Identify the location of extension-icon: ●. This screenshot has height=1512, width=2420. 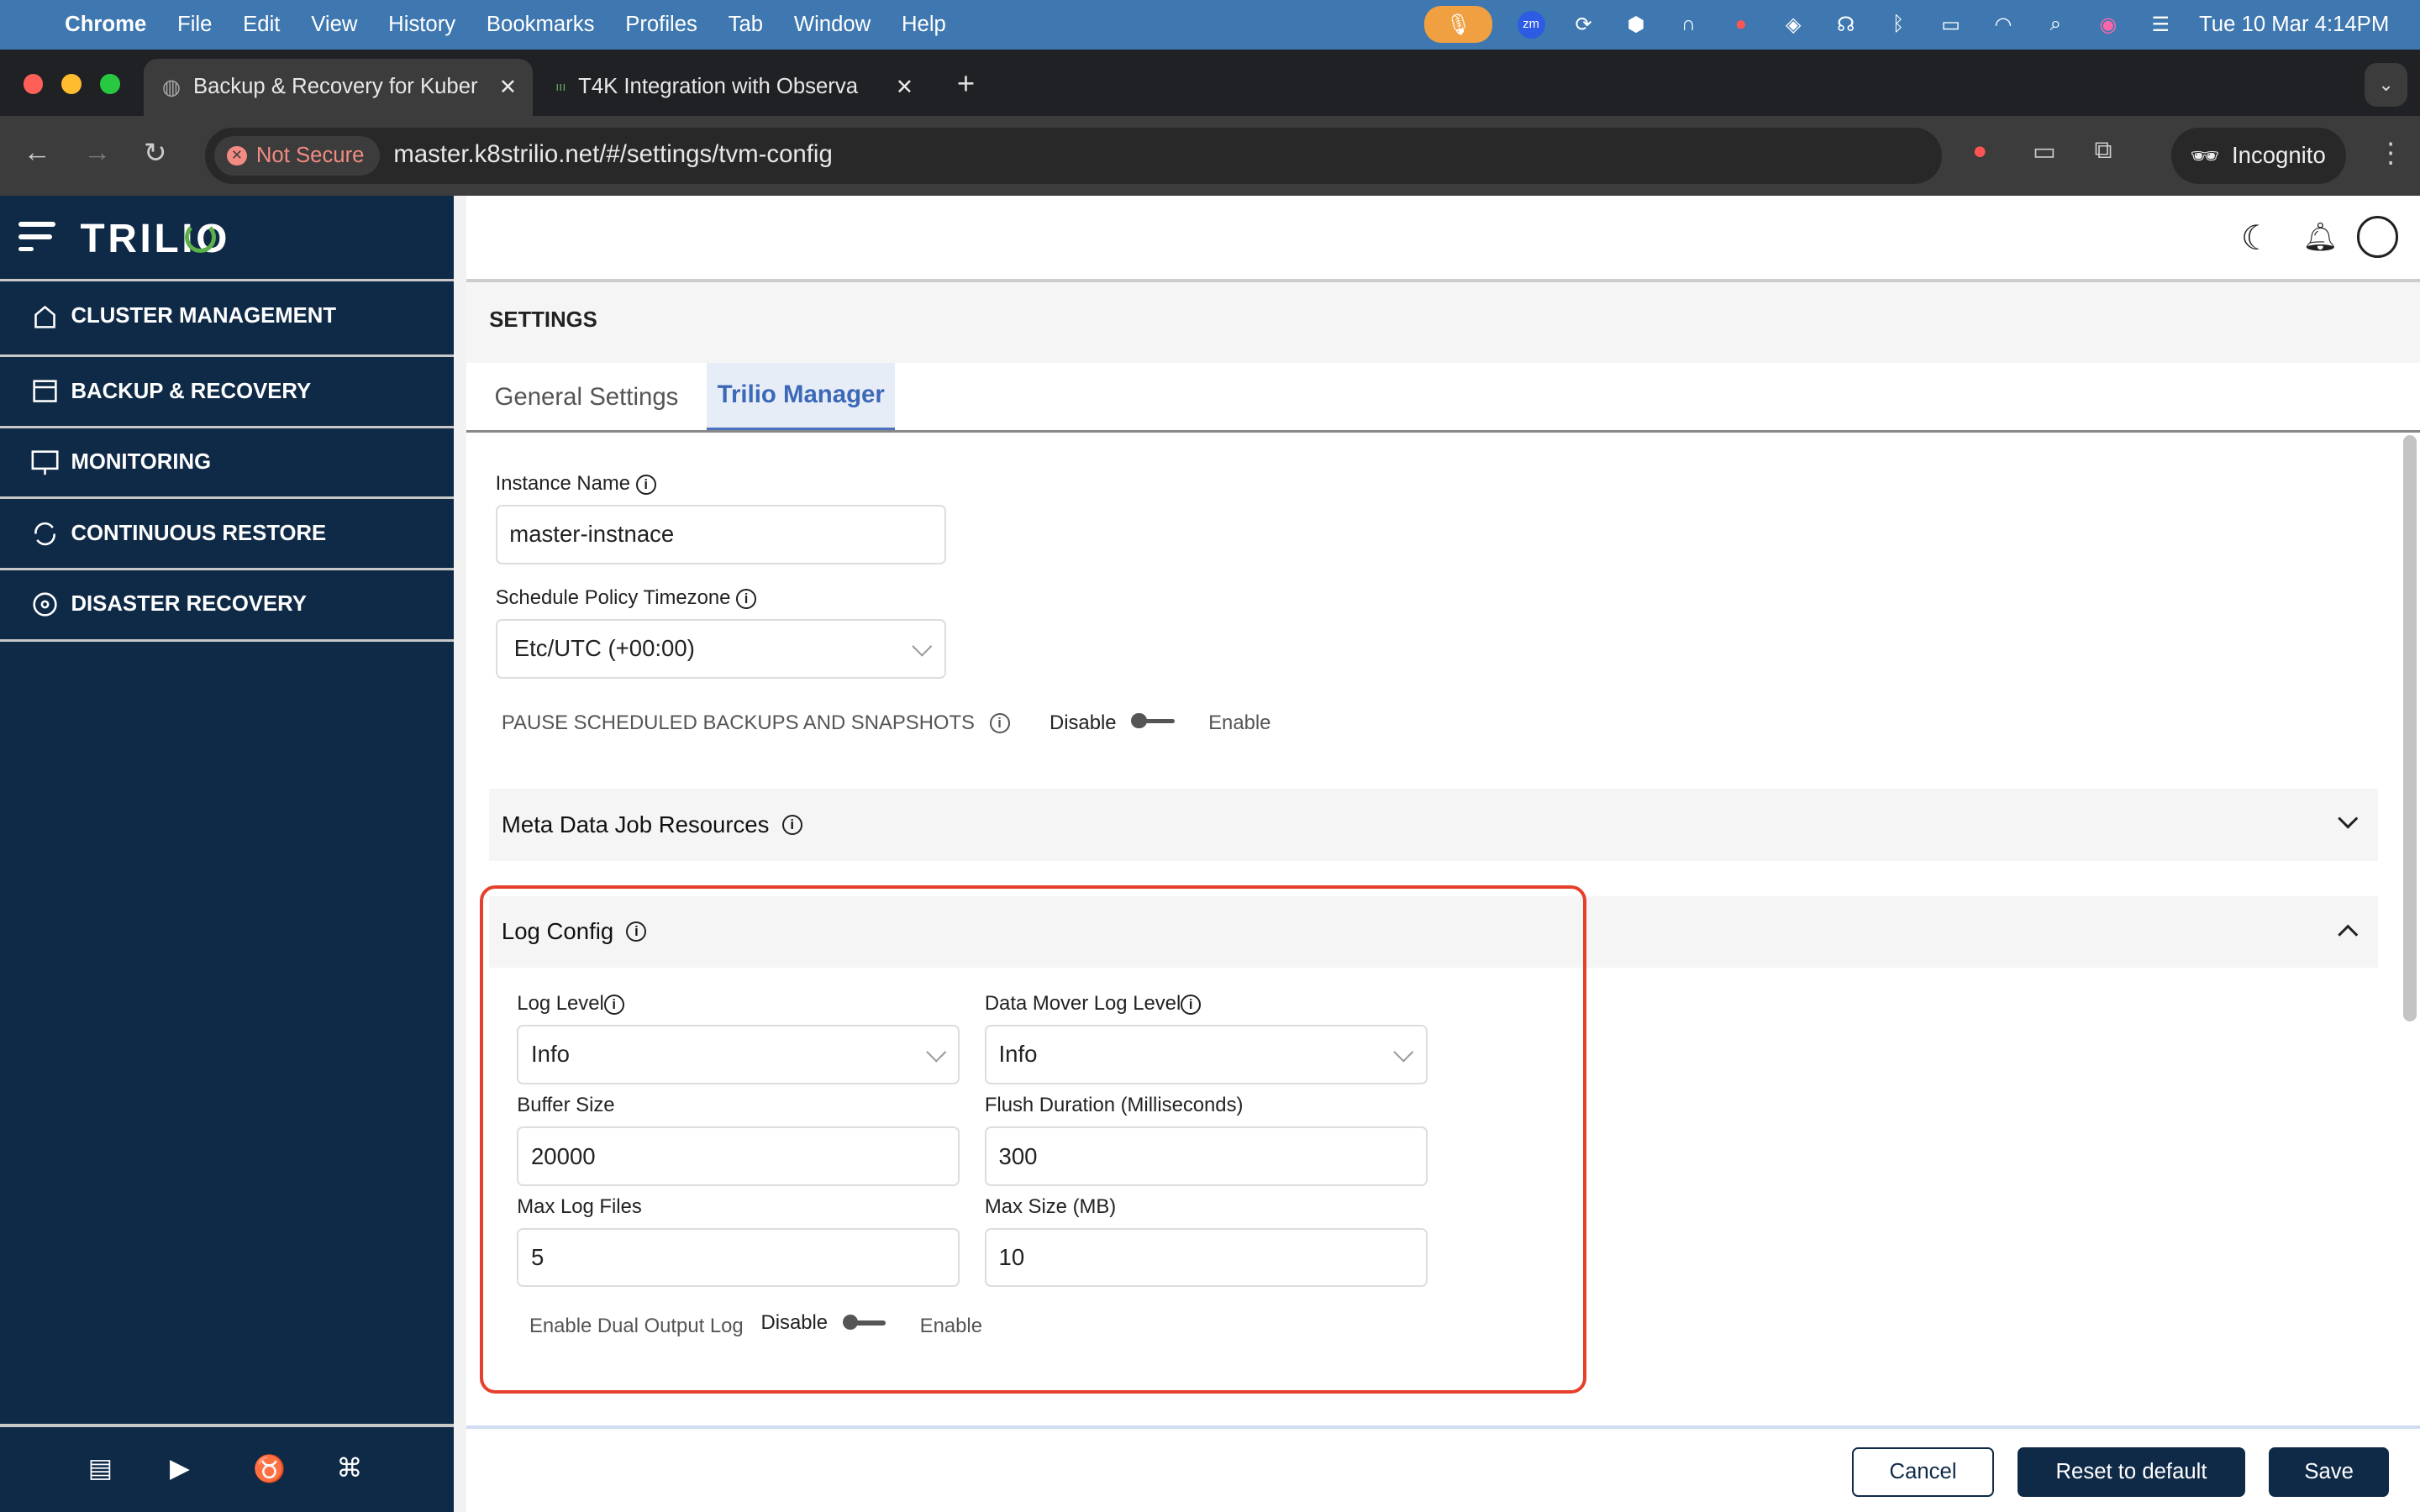
(1980, 151).